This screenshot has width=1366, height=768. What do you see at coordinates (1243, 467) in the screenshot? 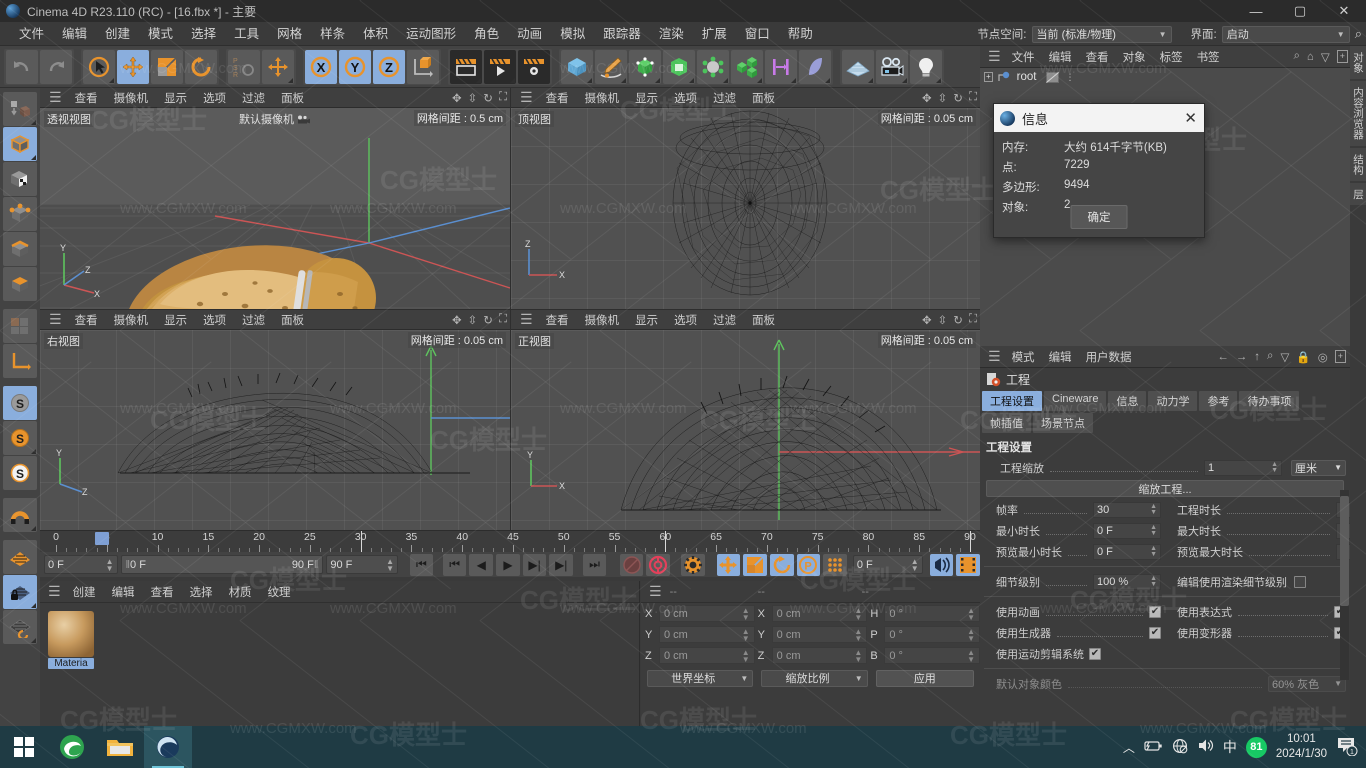
I see `project-scale-field: 1 ▲ ▼` at bounding box center [1243, 467].